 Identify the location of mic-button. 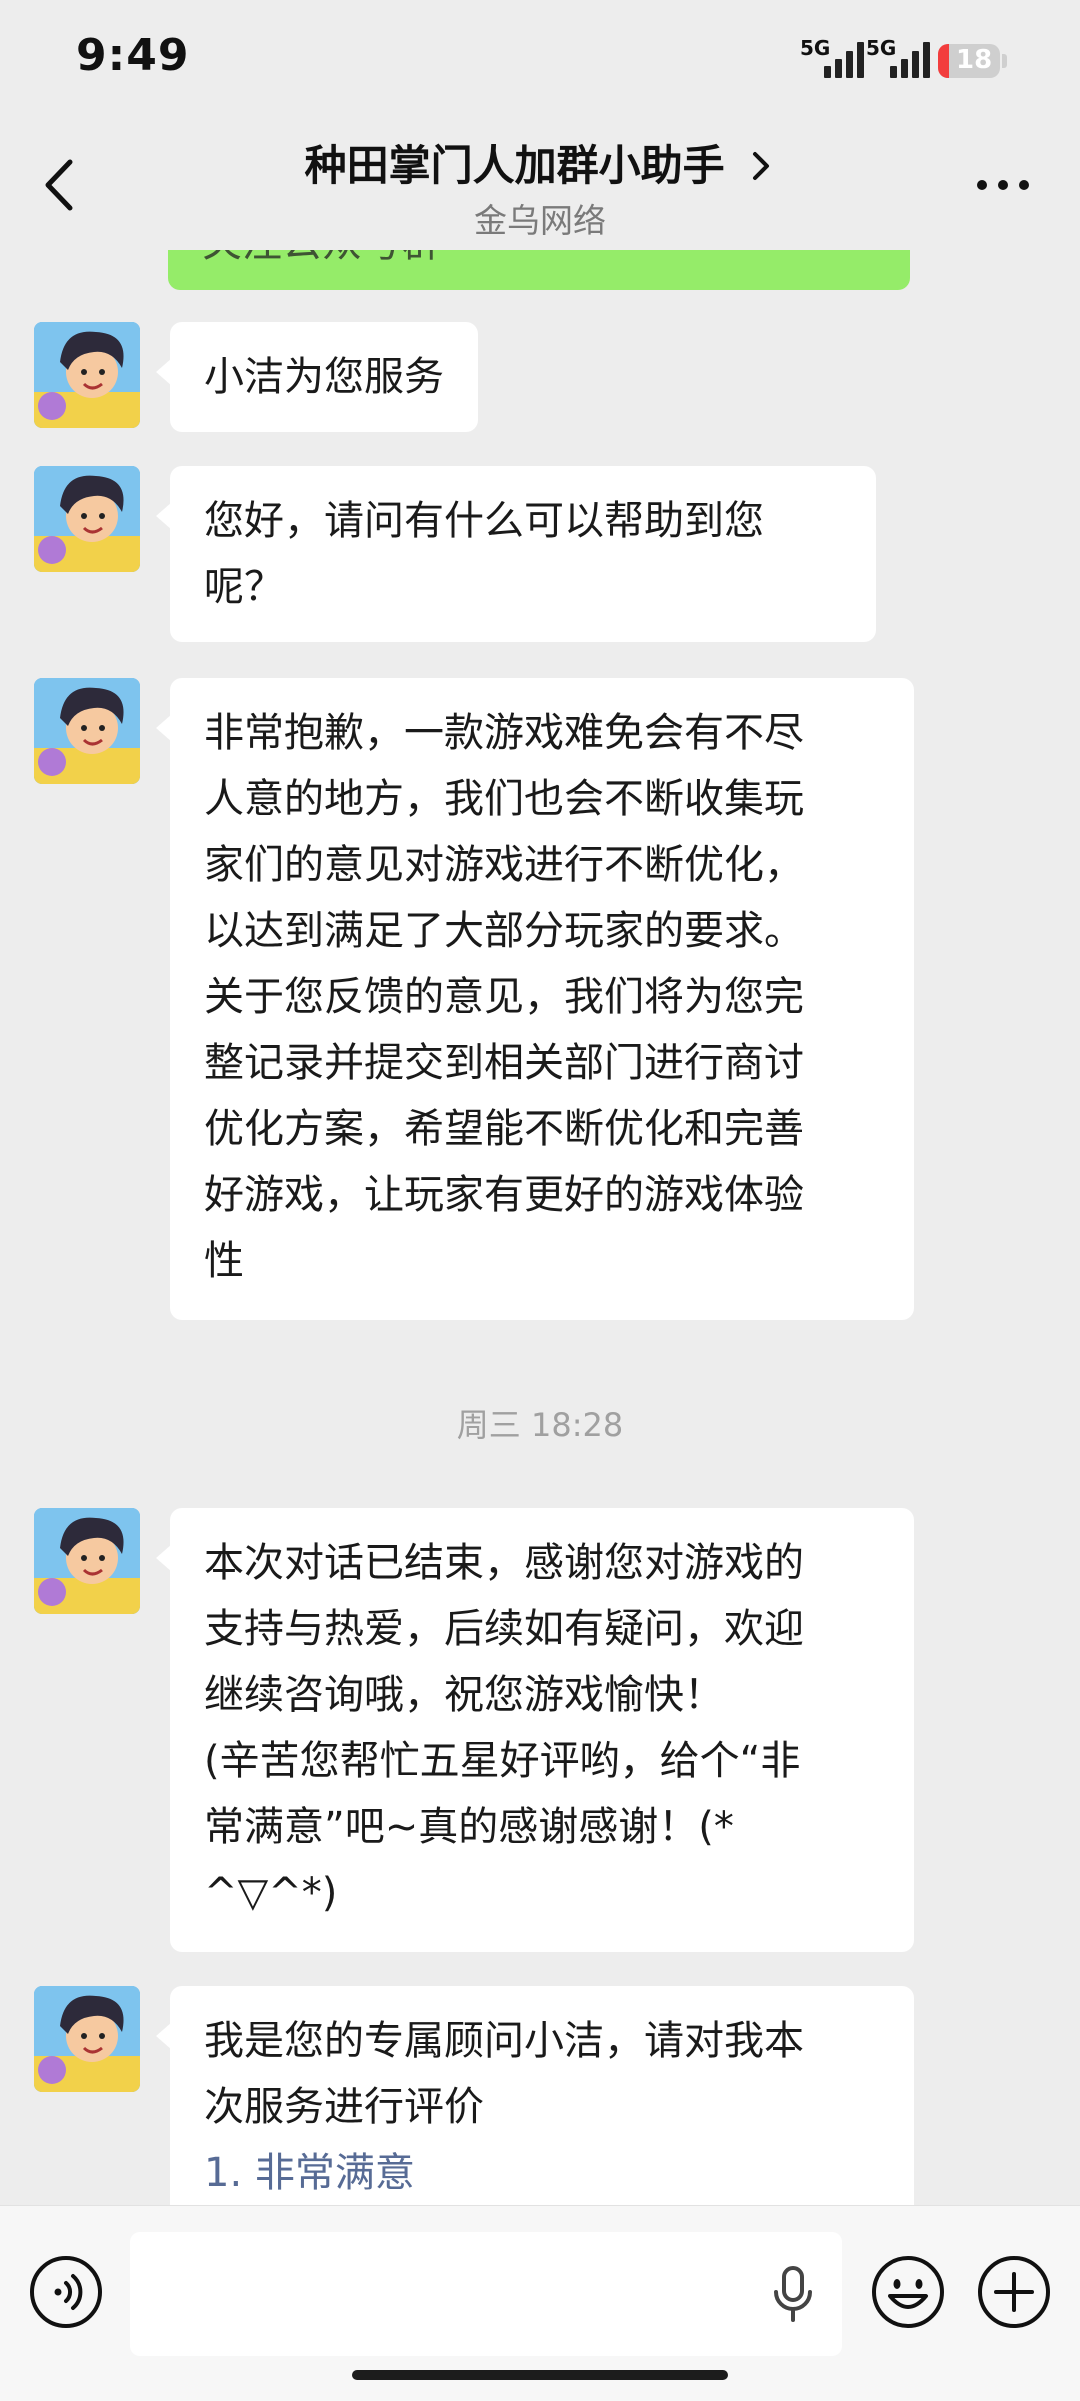
(793, 2295).